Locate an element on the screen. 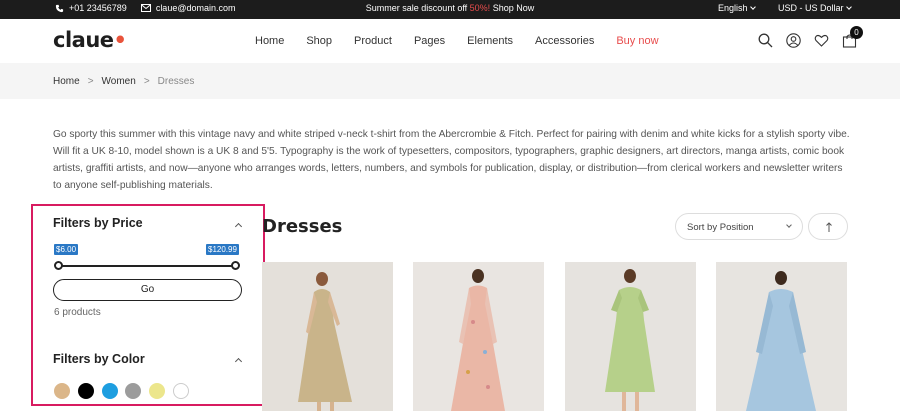 The image size is (900, 411). color-swatch-yellow is located at coordinates (157, 391).